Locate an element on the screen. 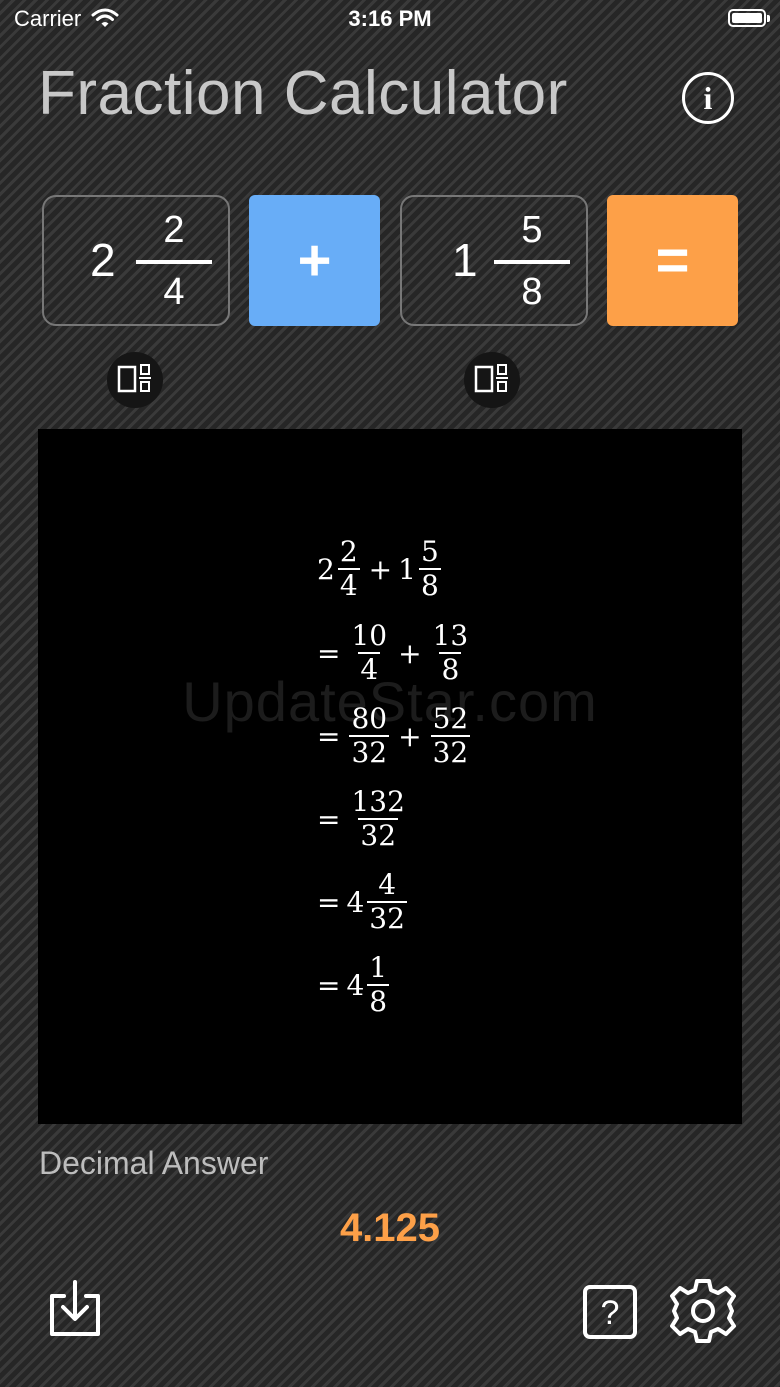 Image resolution: width=780 pixels, height=1387 pixels. page-title: Fraction Calculator is located at coordinates (303, 93).